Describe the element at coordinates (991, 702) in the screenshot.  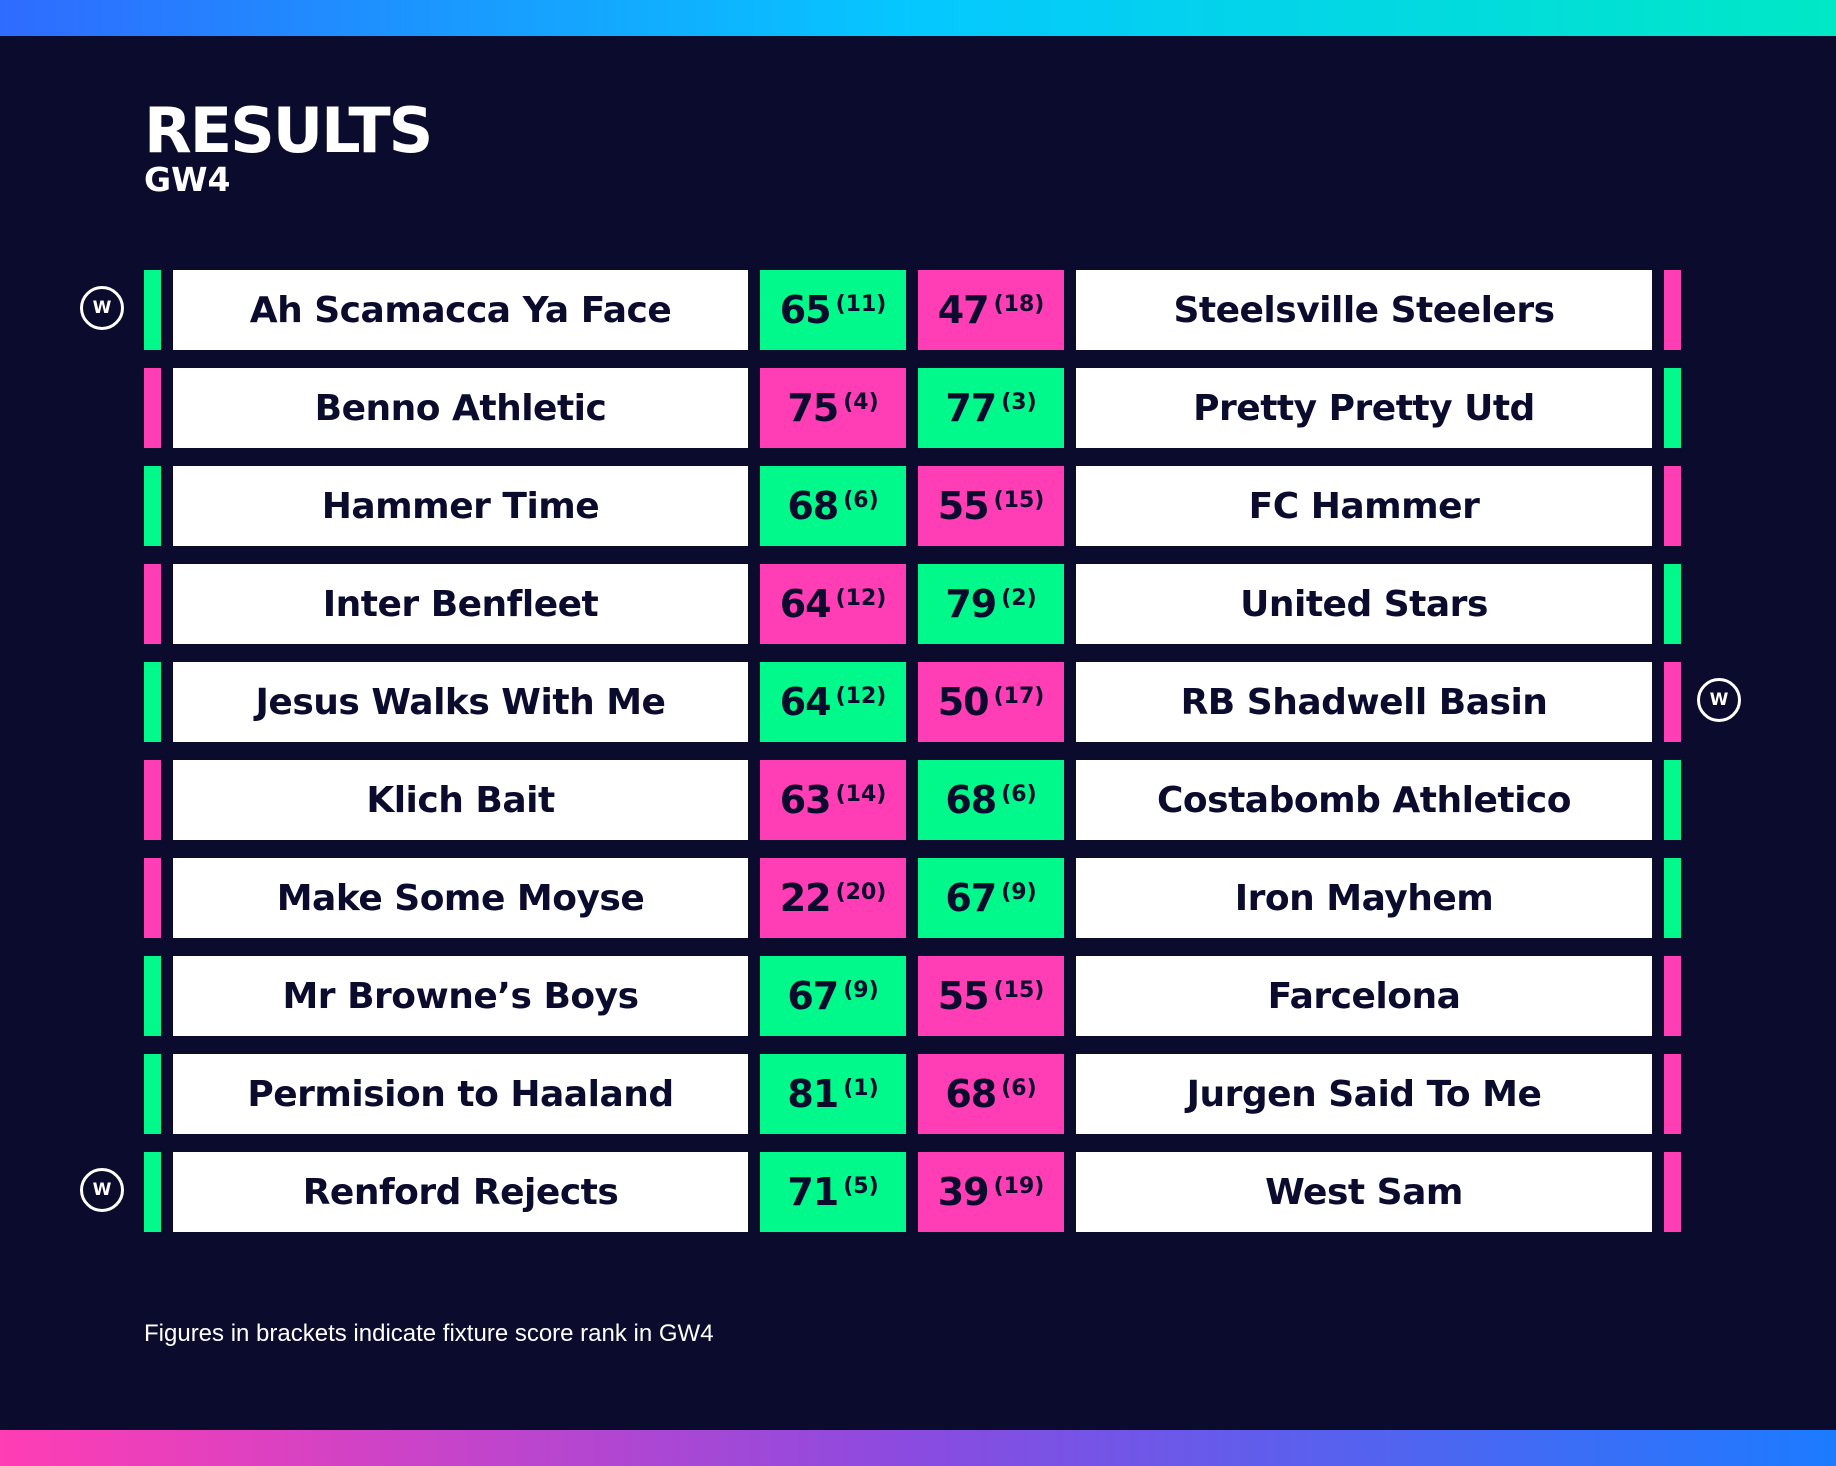
I see `away-score: 50 (17)` at that location.